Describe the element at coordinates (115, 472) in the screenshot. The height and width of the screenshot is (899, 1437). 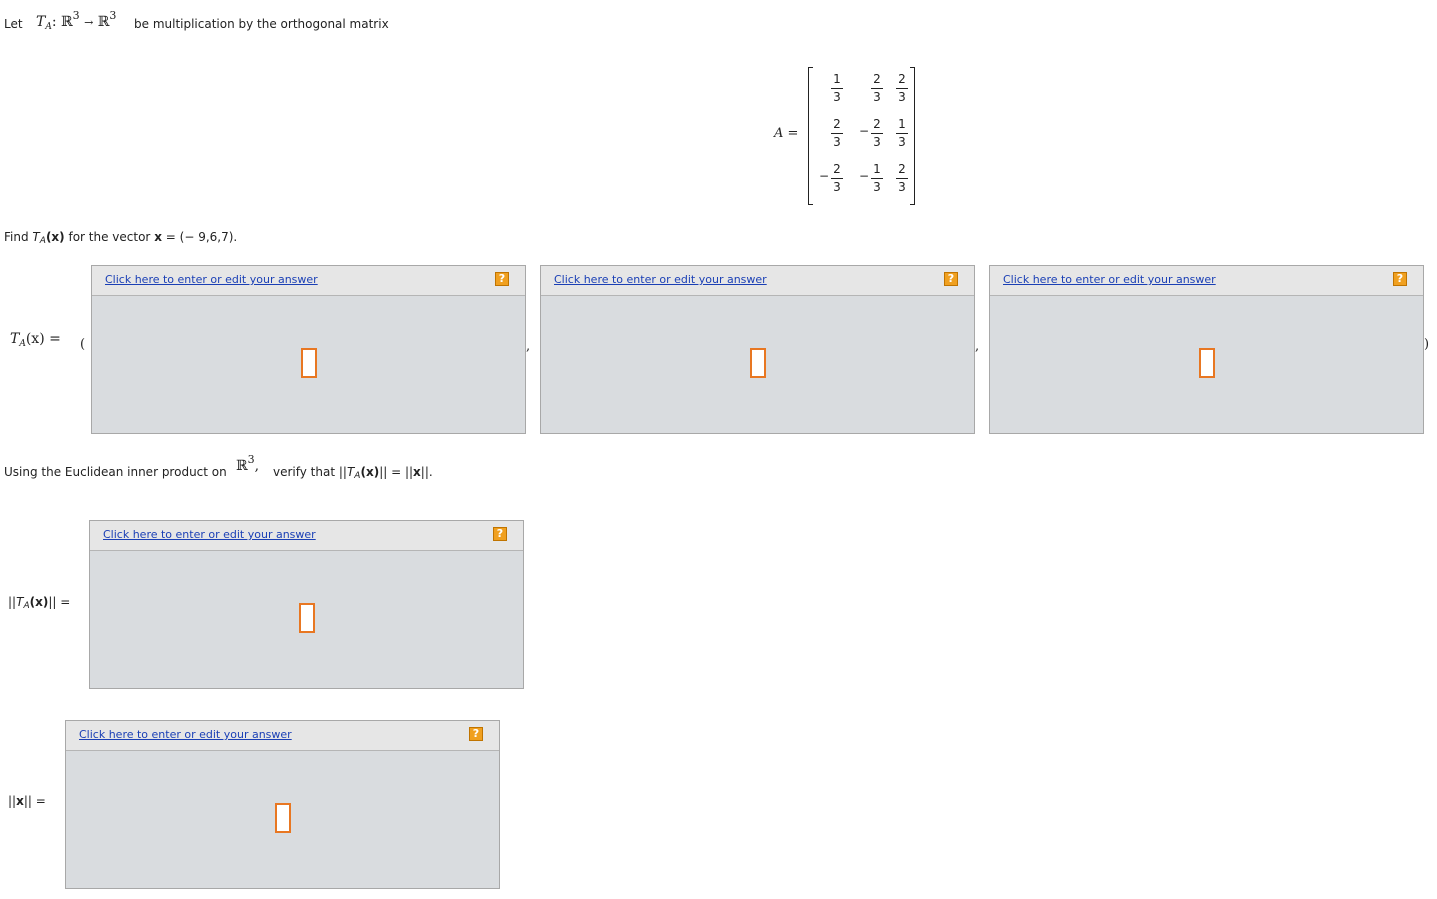
I see `question-verify: Using the Euclidean inner product on` at that location.